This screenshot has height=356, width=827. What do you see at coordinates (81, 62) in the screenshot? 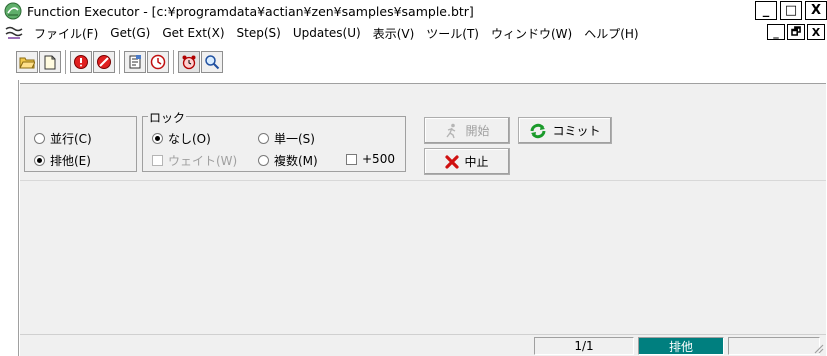
I see `reset-icon` at bounding box center [81, 62].